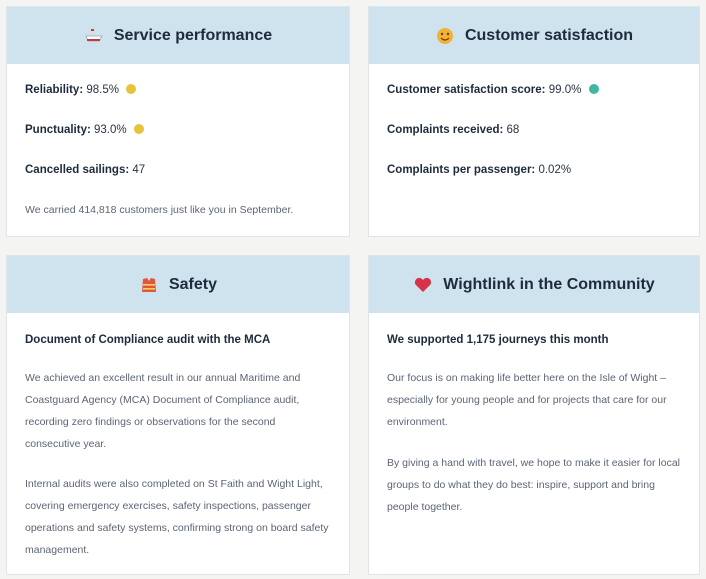 The width and height of the screenshot is (706, 579). What do you see at coordinates (555, 170) in the screenshot?
I see `complaints-per-passenger-value: 0.02%` at bounding box center [555, 170].